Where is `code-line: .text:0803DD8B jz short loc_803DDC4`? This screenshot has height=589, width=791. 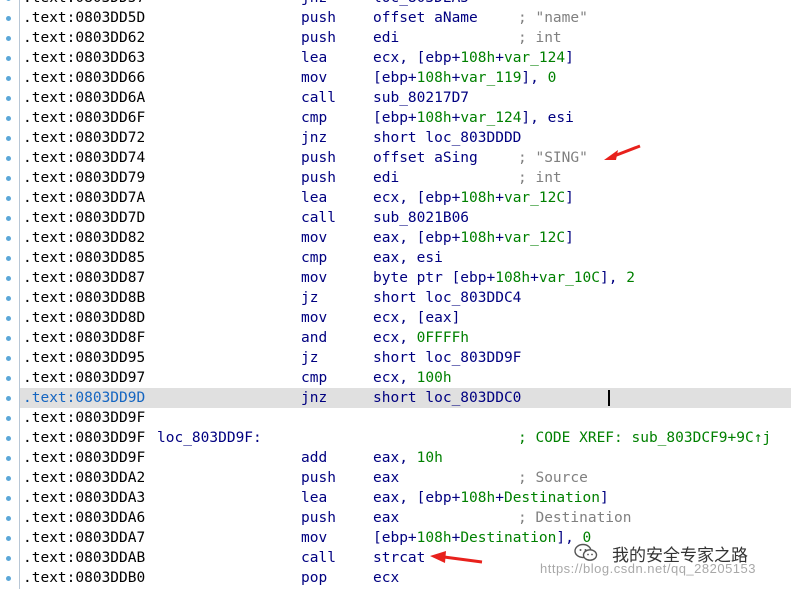 code-line: .text:0803DD8B jz short loc_803DDC4 is located at coordinates (405, 298).